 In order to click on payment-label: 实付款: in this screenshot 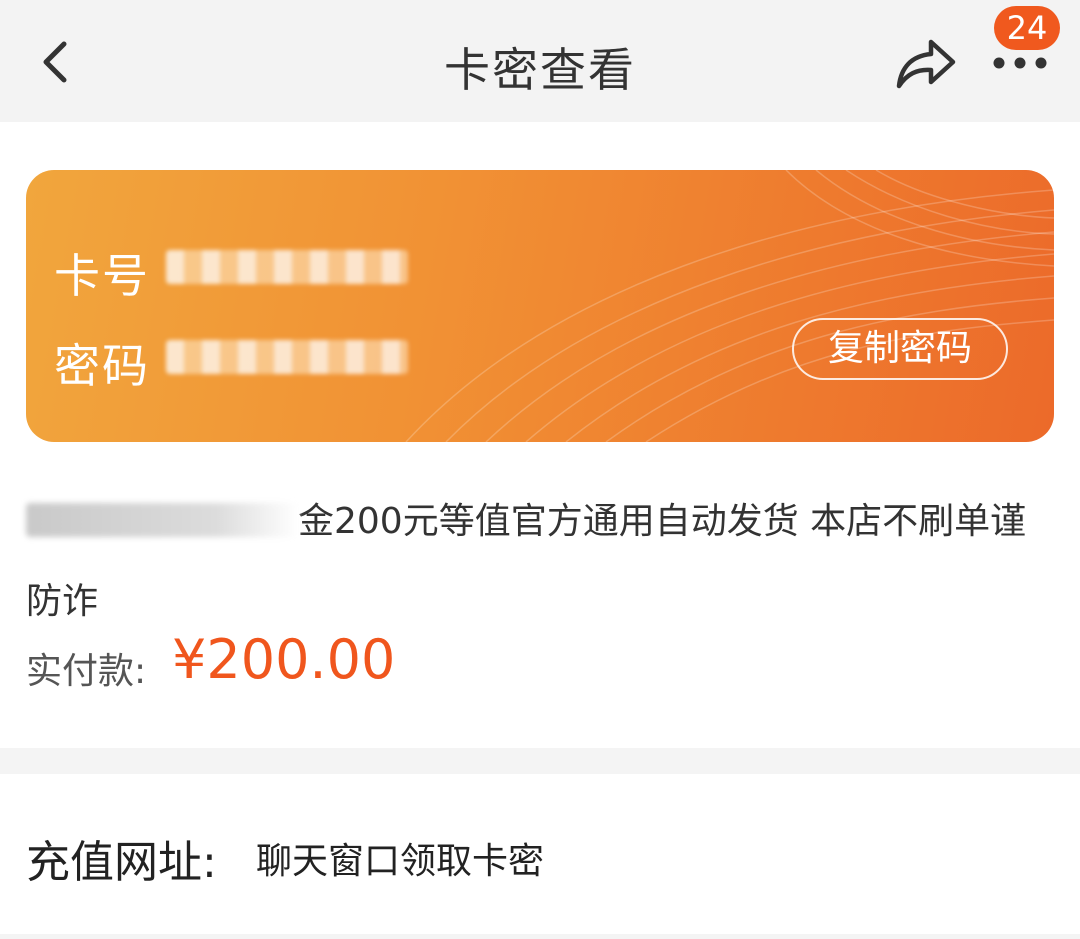, I will do `click(86, 671)`.